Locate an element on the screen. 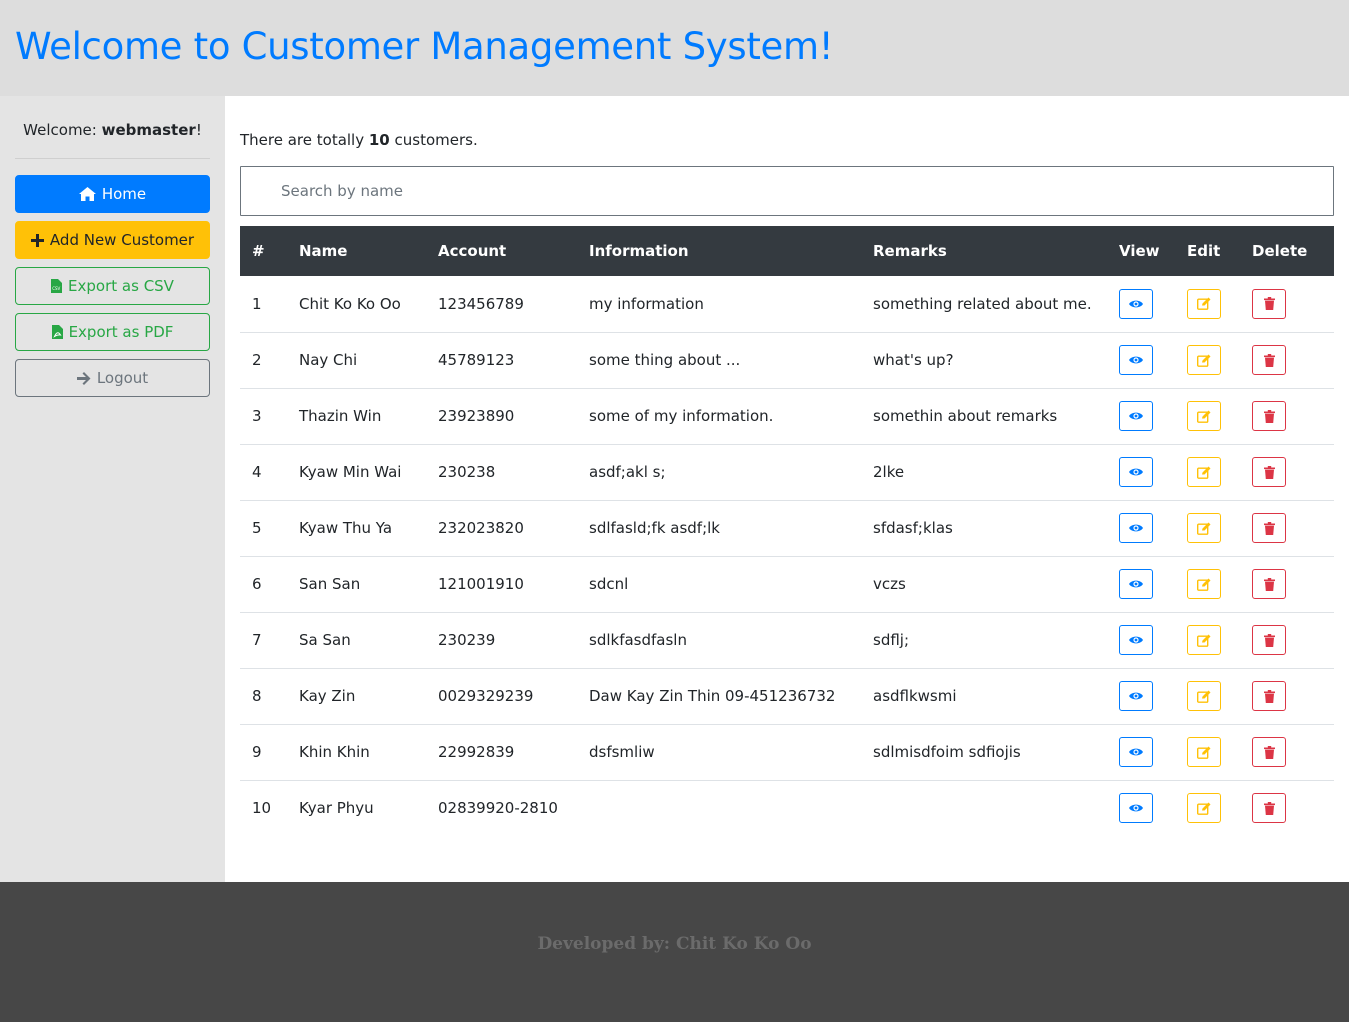 This screenshot has width=1349, height=1022. export-pdf-button: Export as PDF is located at coordinates (112, 332).